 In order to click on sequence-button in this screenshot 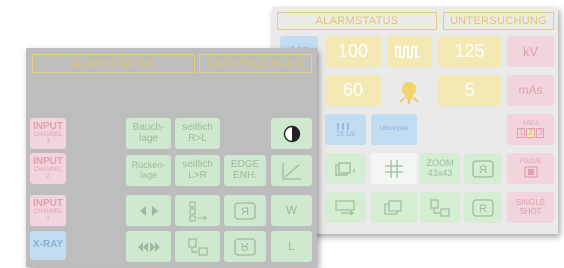, I will do `click(197, 210)`.